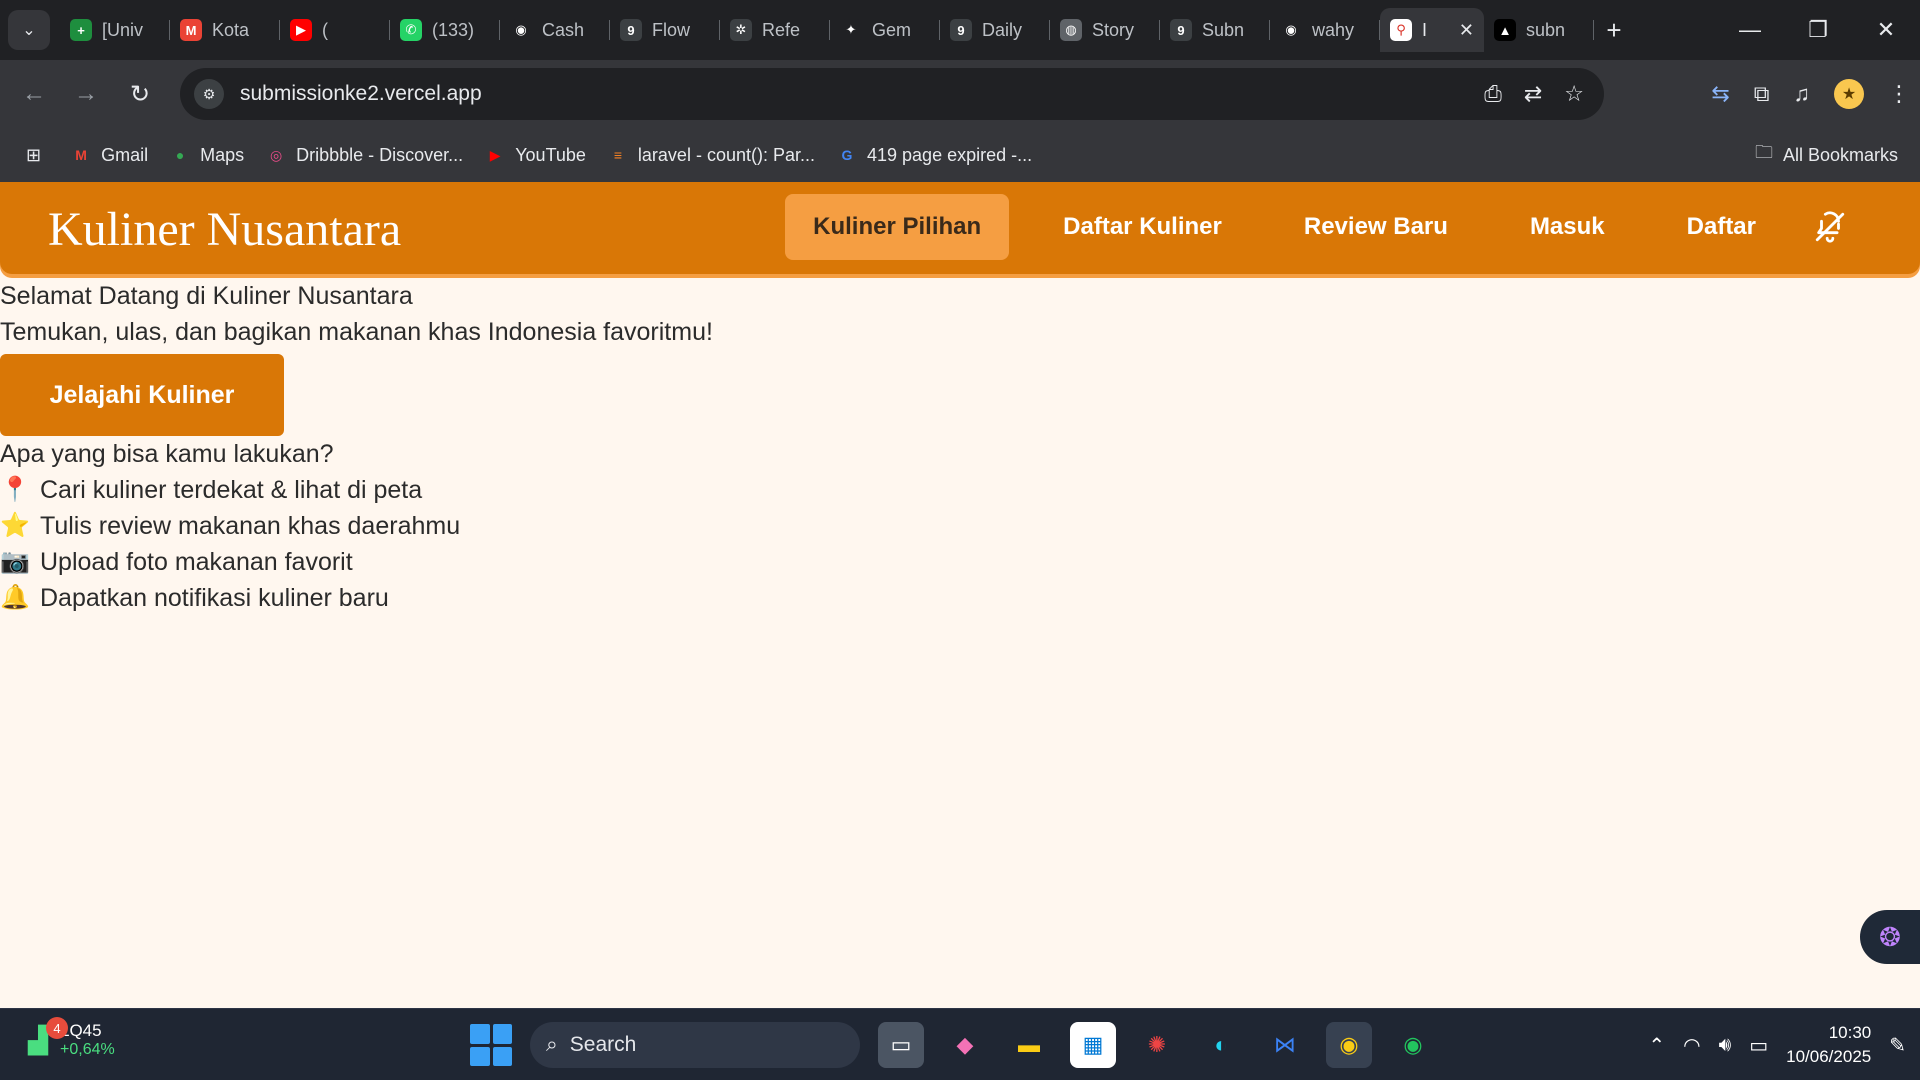 Image resolution: width=1920 pixels, height=1080 pixels. I want to click on nav-daftar-kuliner: Daftar Kuliner, so click(1142, 227).